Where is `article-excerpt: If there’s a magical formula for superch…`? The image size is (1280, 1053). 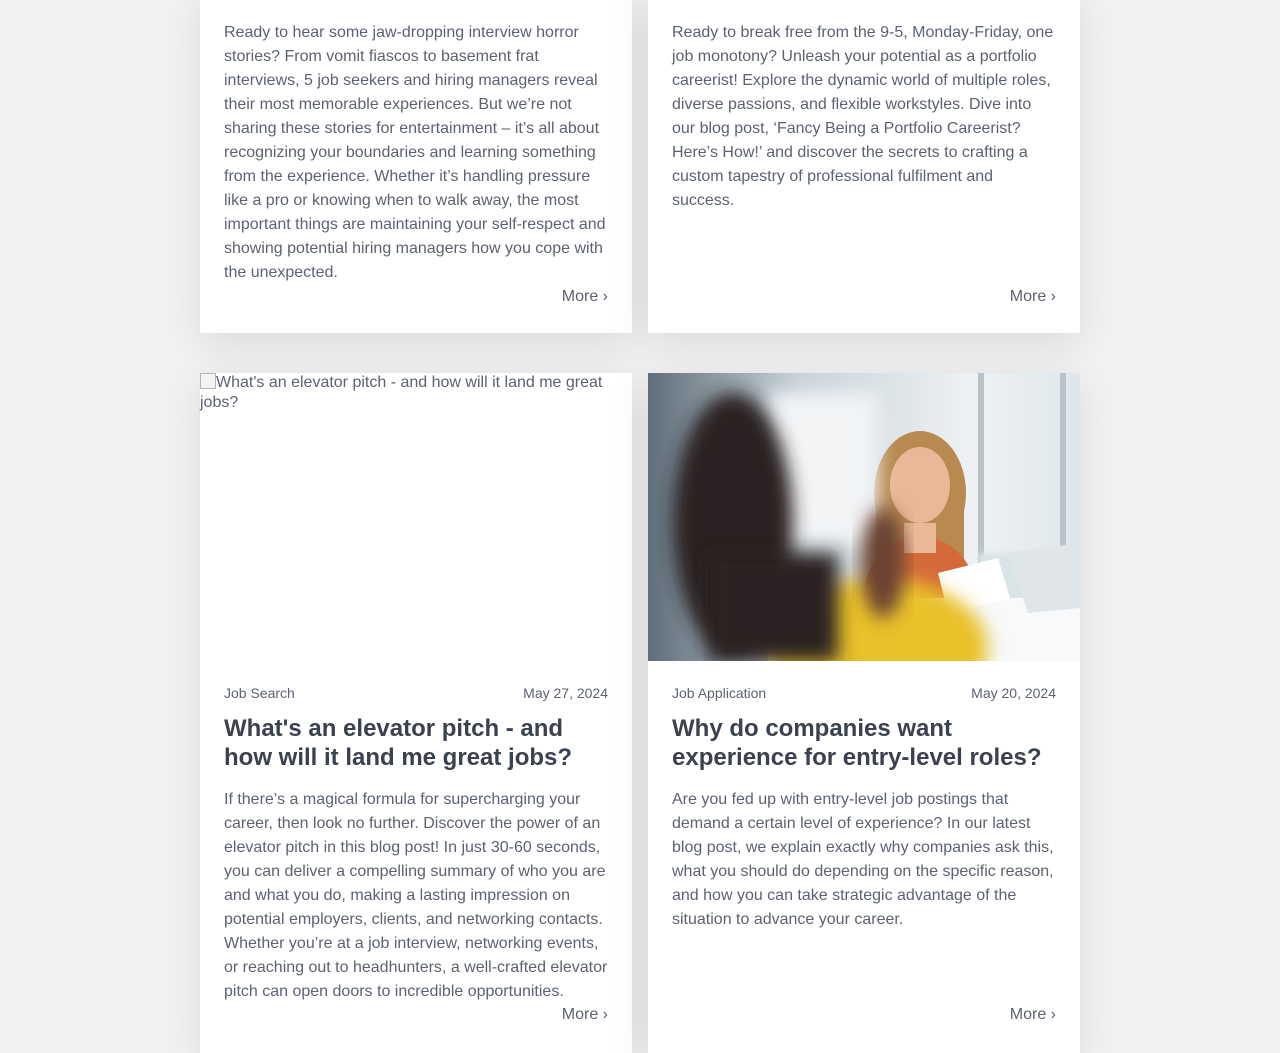
article-excerpt: If there’s a magical formula for superch… is located at coordinates (416, 895).